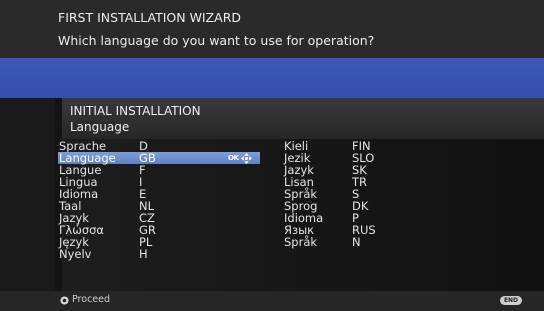 The height and width of the screenshot is (311, 544). Describe the element at coordinates (384, 170) in the screenshot. I see `language-option: Jazyk SK` at that location.